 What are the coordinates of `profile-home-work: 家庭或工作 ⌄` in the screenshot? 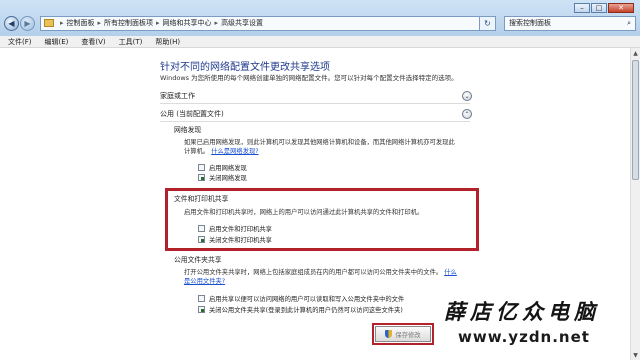 It's located at (316, 96).